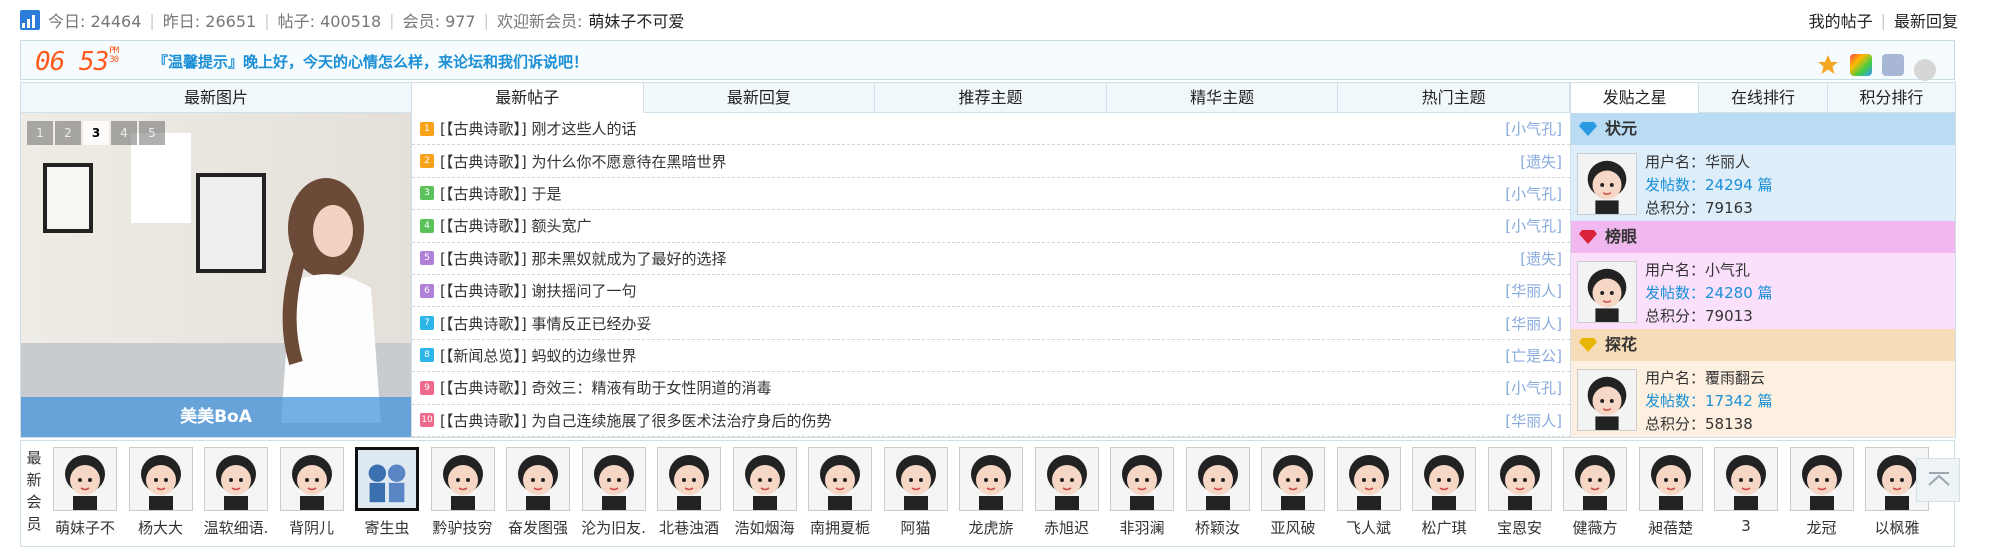 The image size is (2000, 549). I want to click on post-author-link: [华丽人], so click(1533, 420).